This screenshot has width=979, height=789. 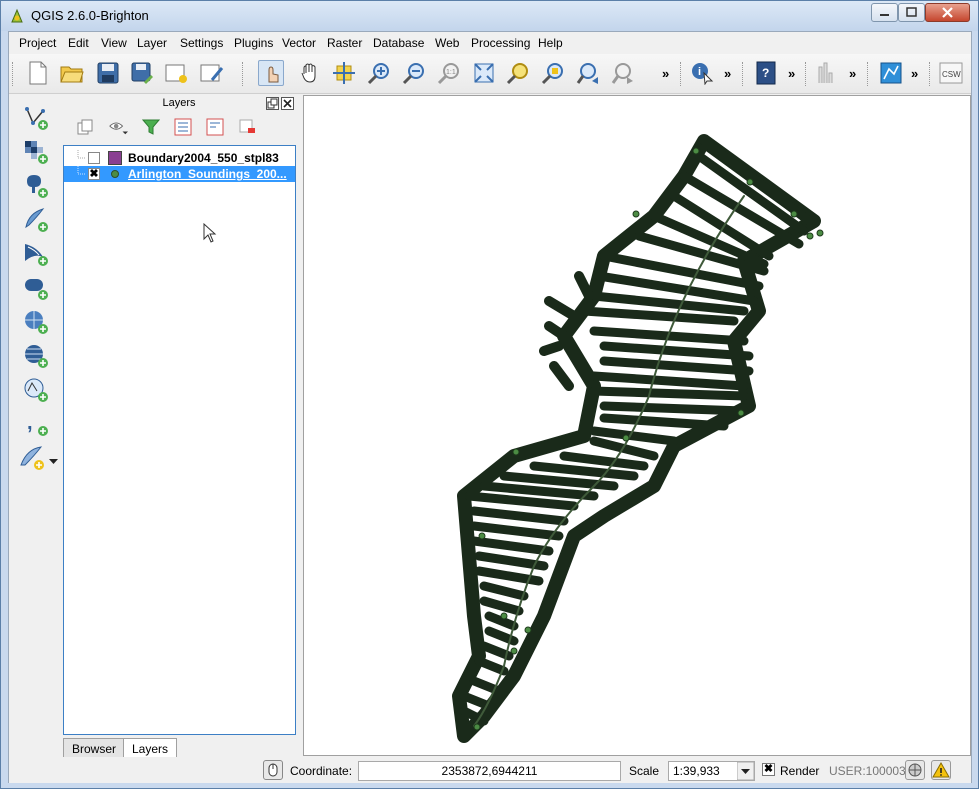 I want to click on svg-text: CSW, so click(x=951, y=74).